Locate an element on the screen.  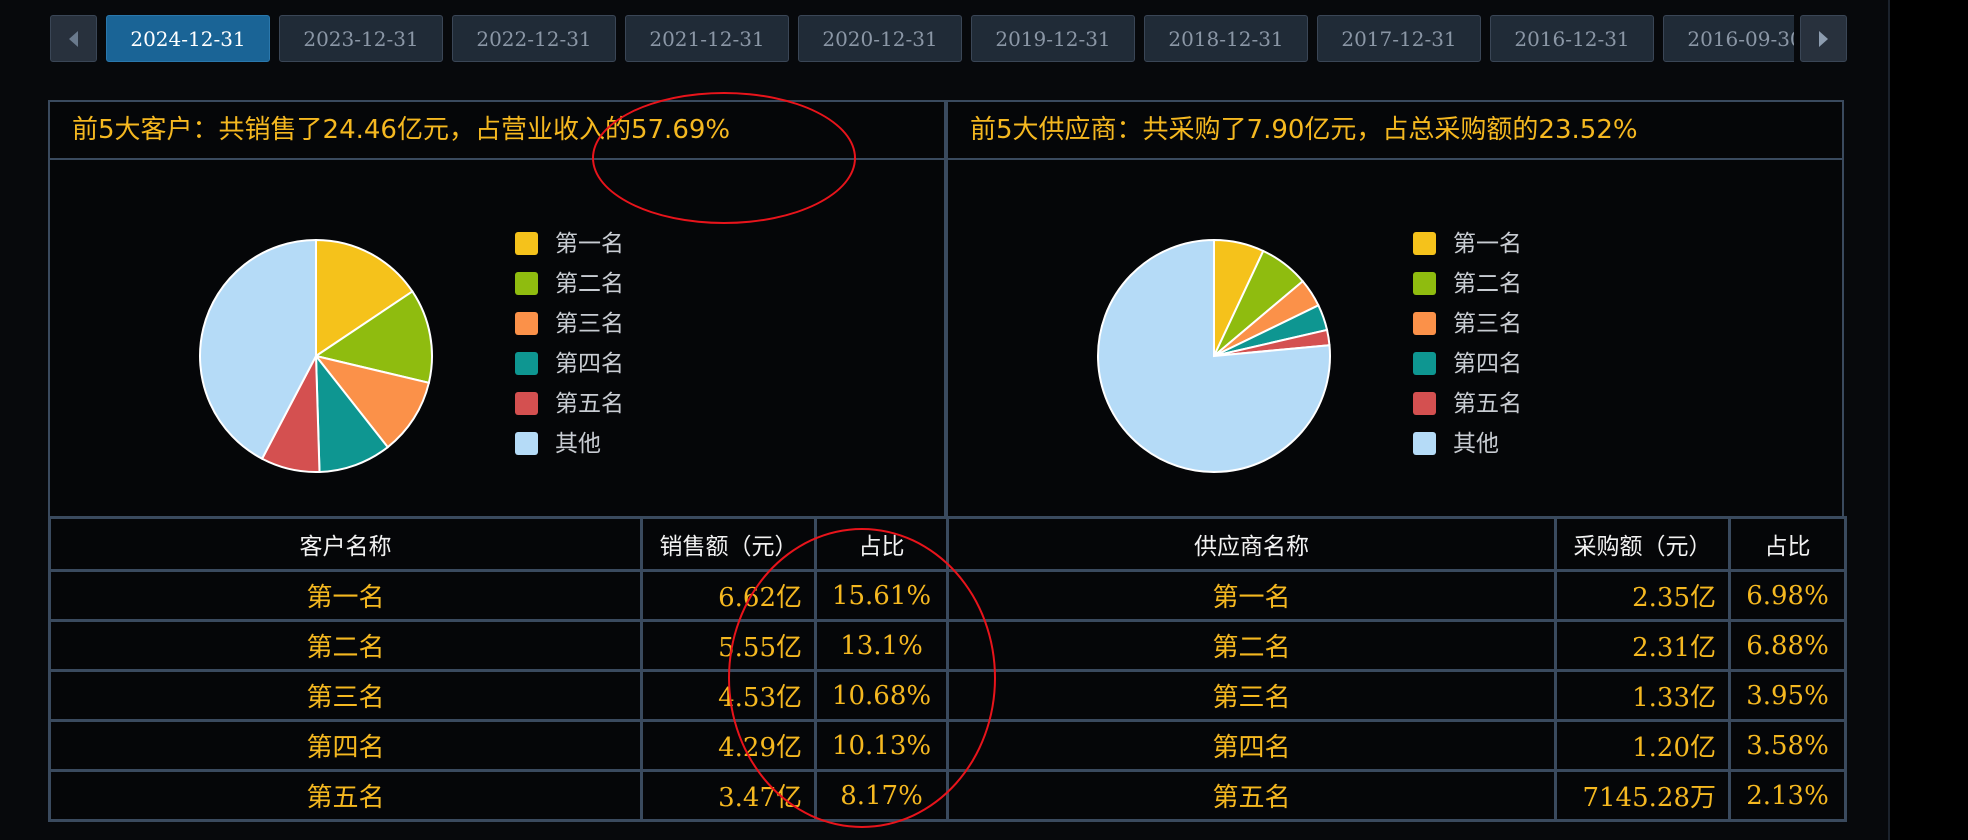
tab-period: 2018-12-31 is located at coordinates (1226, 38).